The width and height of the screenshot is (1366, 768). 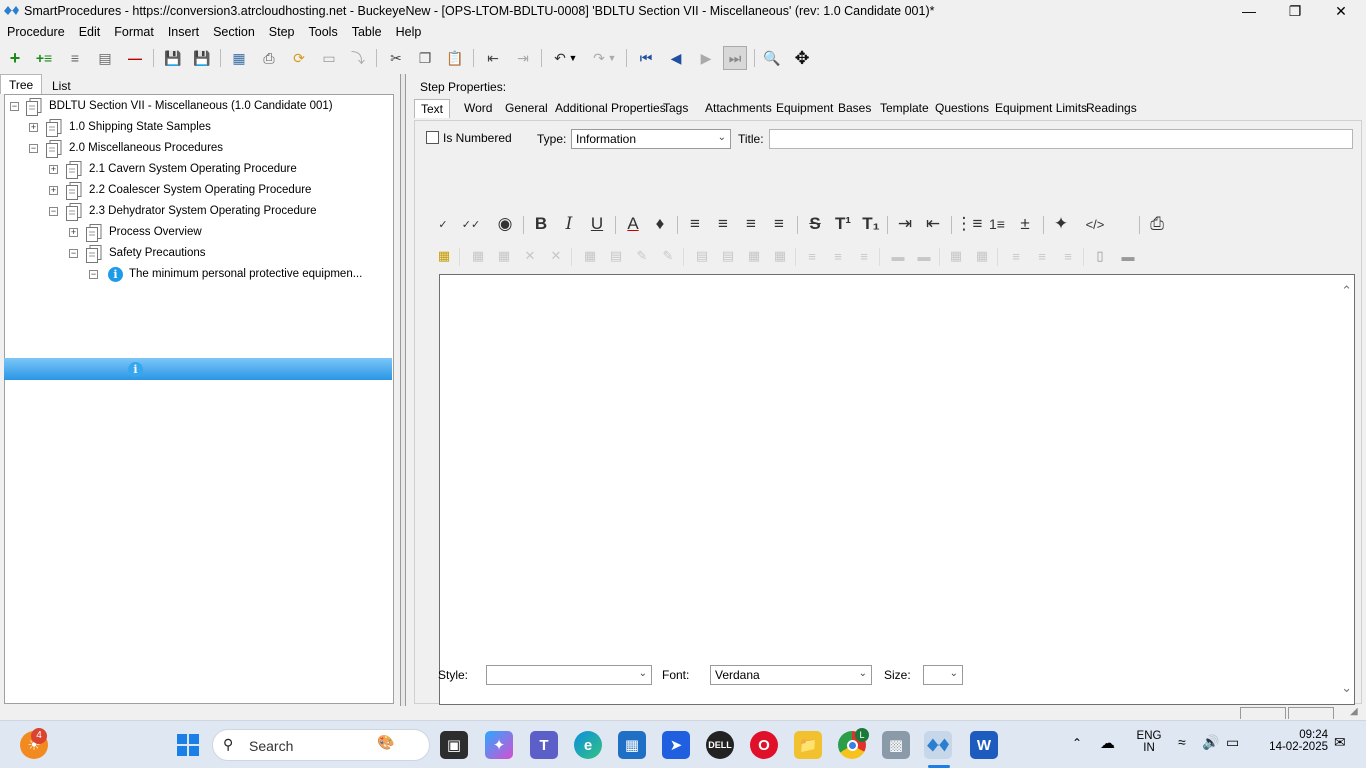 I want to click on add-icon: +, so click(x=15, y=58).